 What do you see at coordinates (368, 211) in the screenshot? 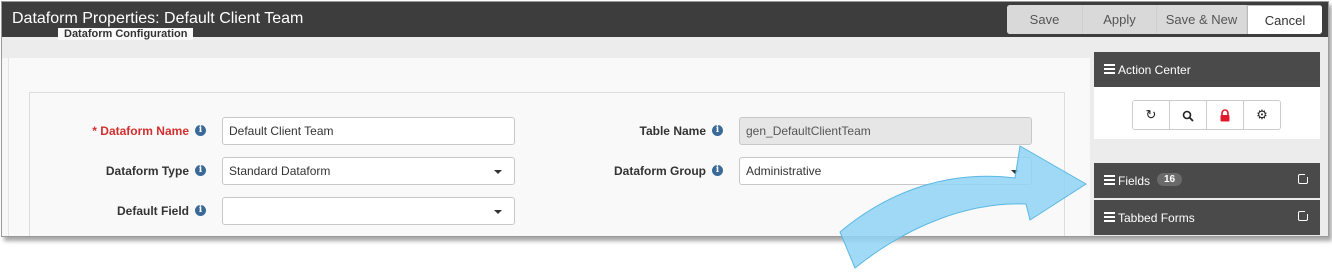
I see `default-field-select` at bounding box center [368, 211].